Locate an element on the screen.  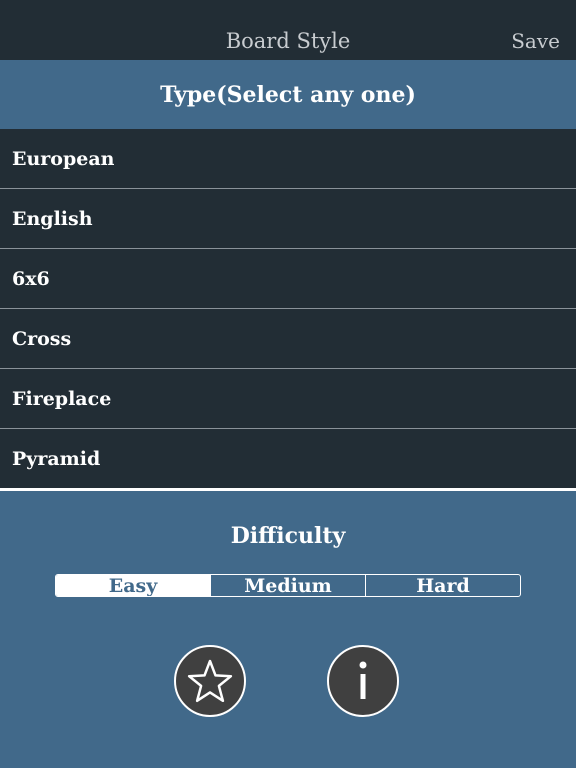
star-button is located at coordinates (210, 681).